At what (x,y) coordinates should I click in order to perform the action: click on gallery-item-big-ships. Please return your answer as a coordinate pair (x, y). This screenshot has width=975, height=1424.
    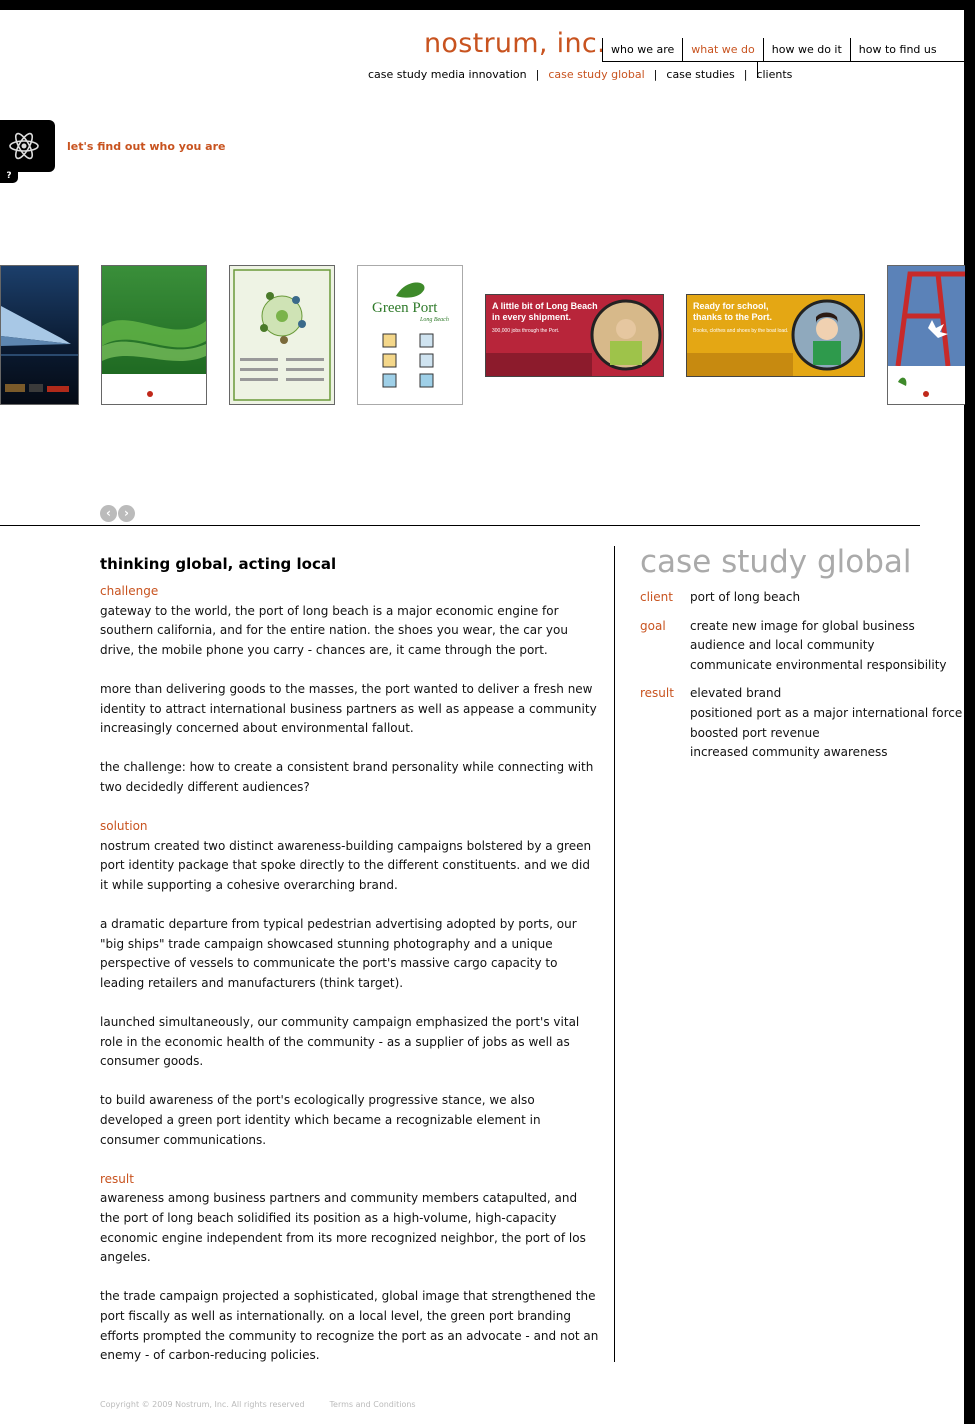
    Looking at the image, I should click on (39, 335).